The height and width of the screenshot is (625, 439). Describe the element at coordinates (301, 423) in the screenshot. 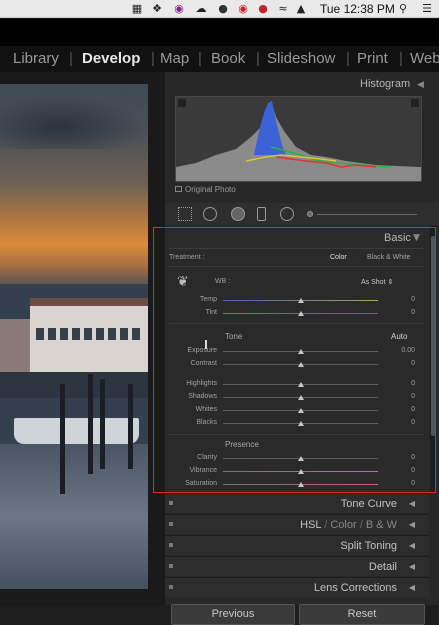

I see `blacks-slider-handle` at that location.